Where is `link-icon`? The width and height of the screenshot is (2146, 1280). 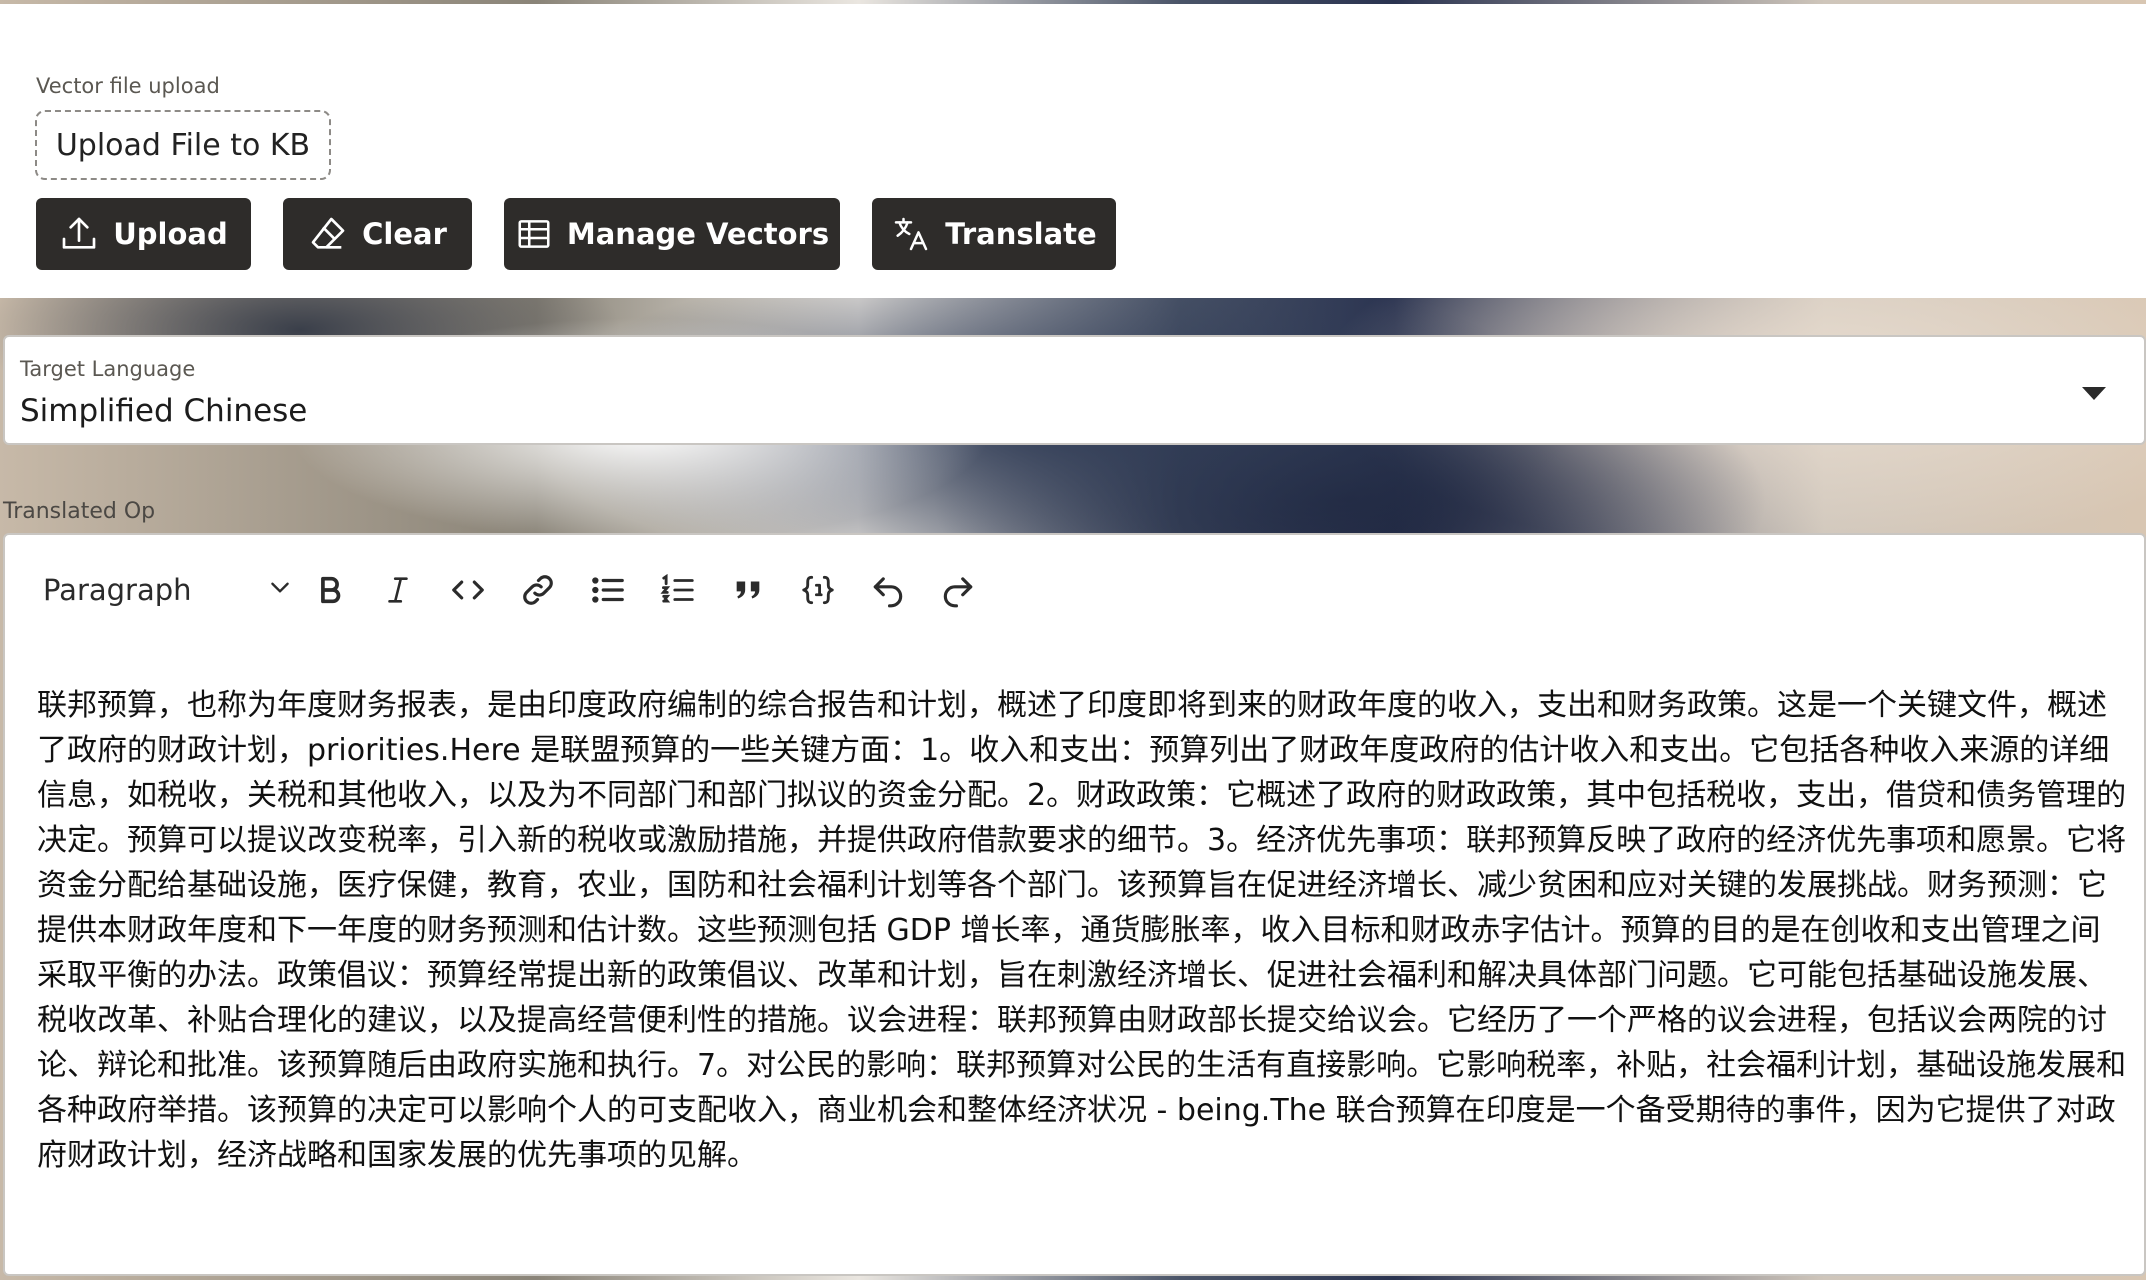
link-icon is located at coordinates (538, 590).